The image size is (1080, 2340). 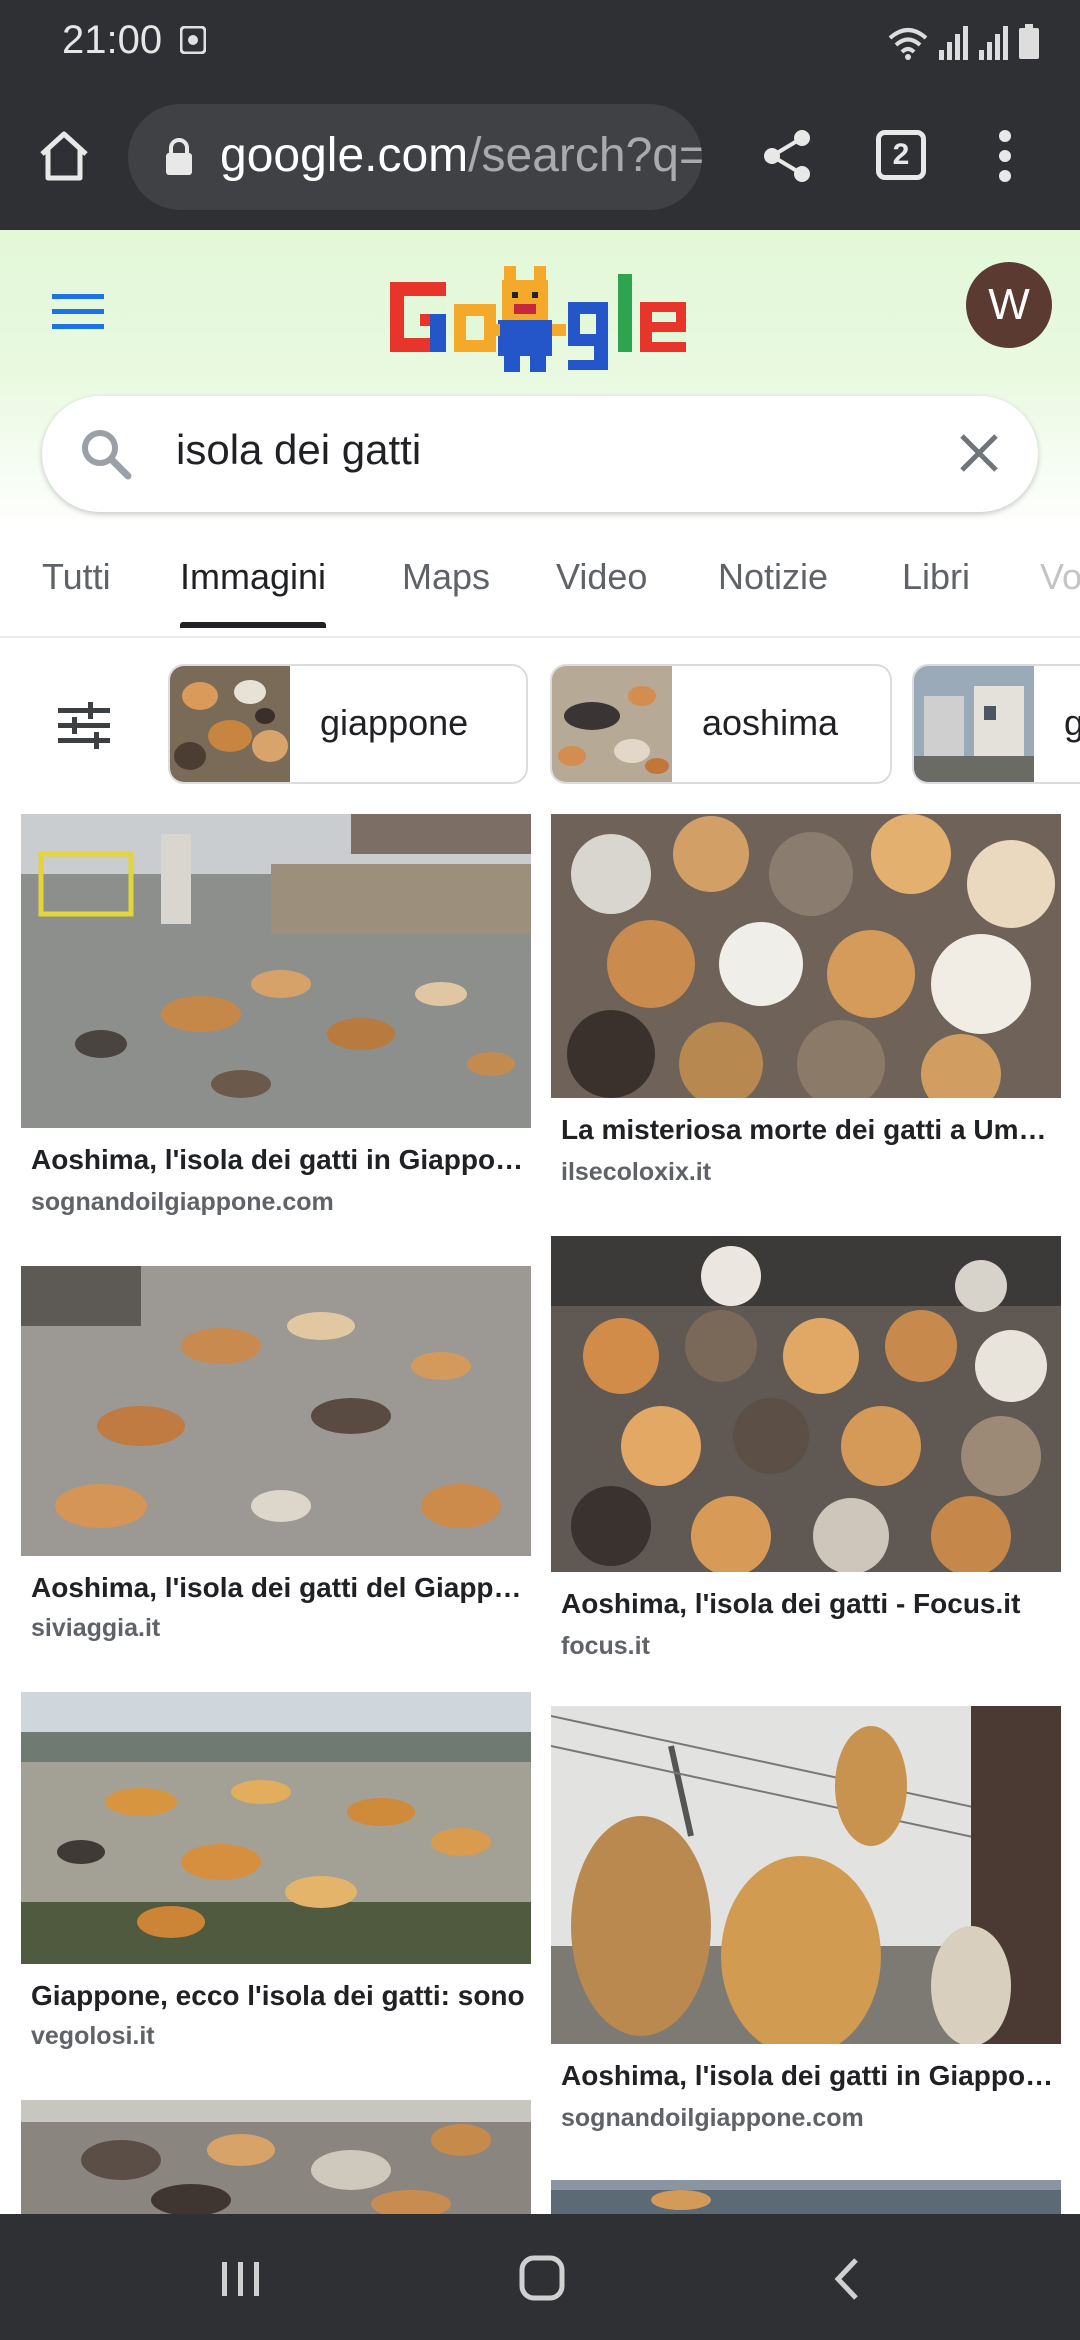 I want to click on more-menu-icon, so click(x=1005, y=156).